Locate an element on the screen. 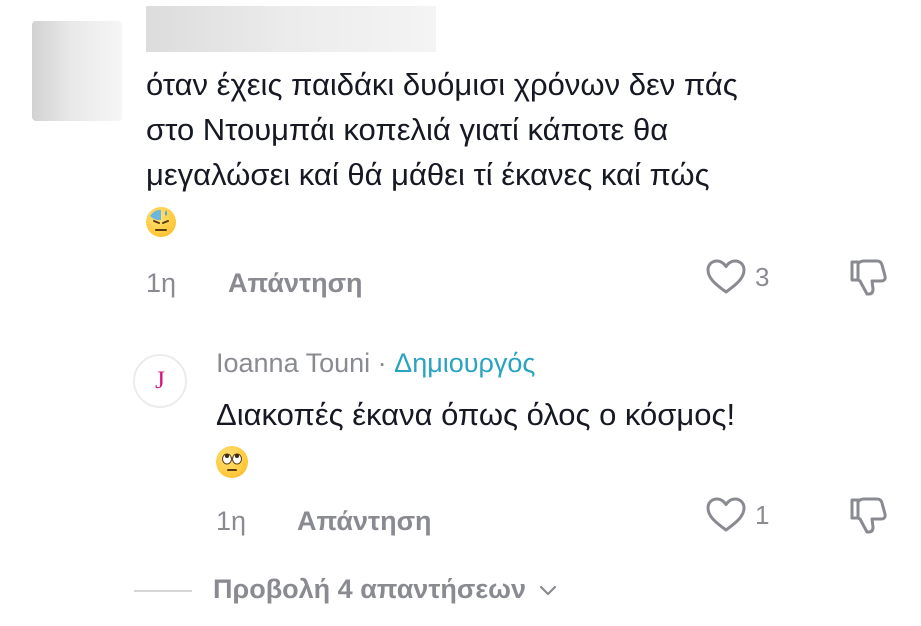  downcast-sweat-face-icon is located at coordinates (161, 221).